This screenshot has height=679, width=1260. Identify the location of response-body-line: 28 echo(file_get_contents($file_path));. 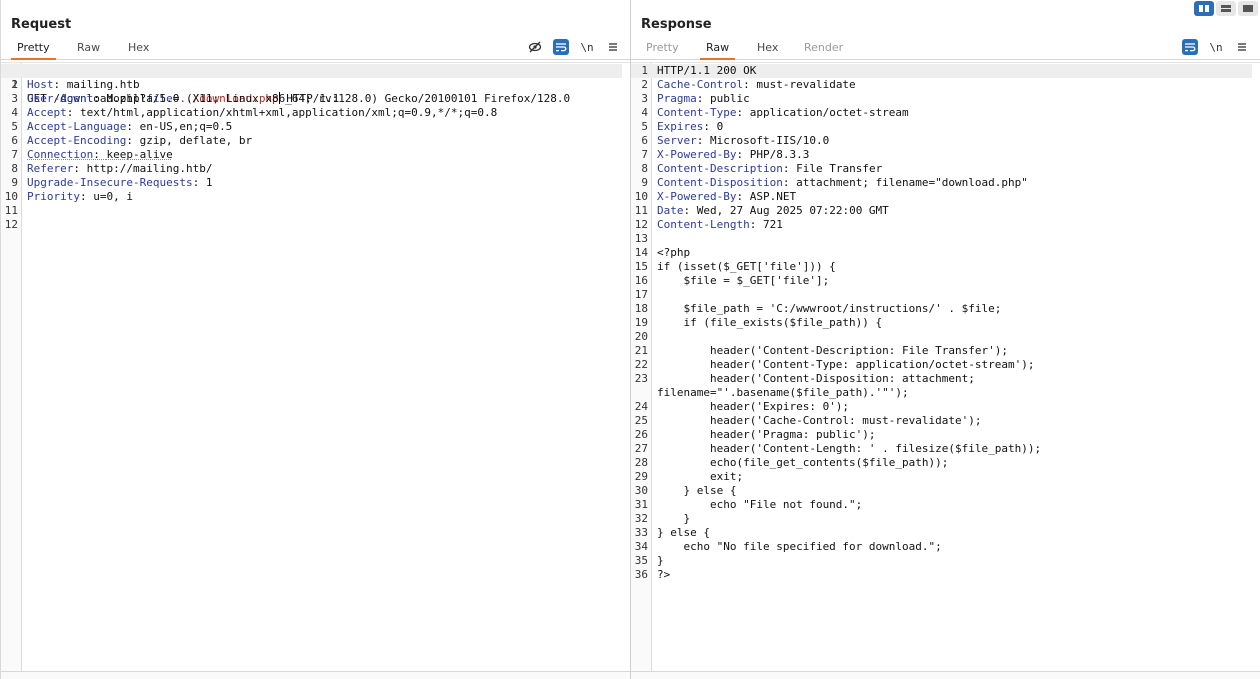
(941, 463).